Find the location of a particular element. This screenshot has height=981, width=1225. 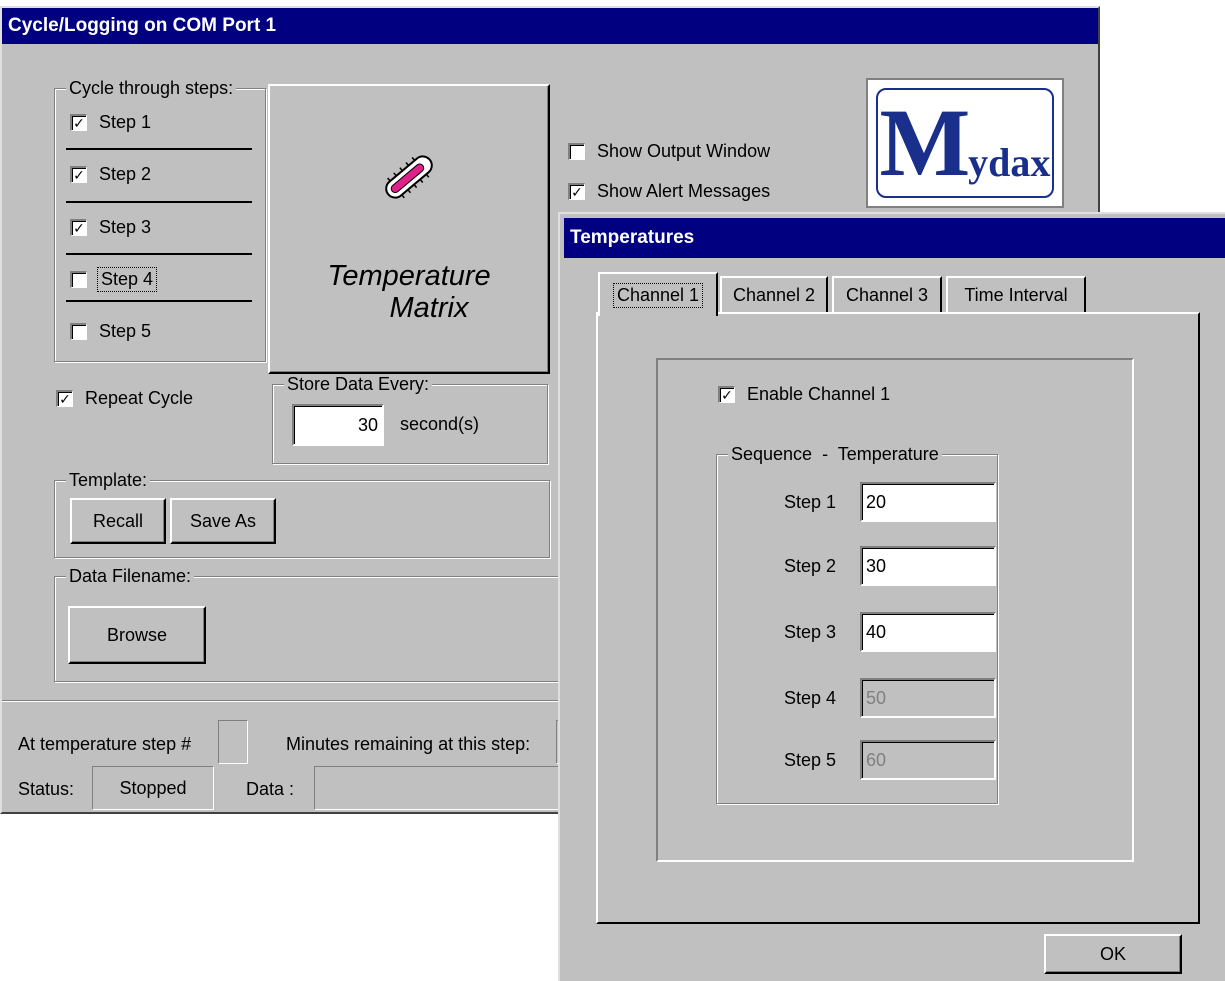

step-5-checkbox: Step 5 is located at coordinates (110, 331).